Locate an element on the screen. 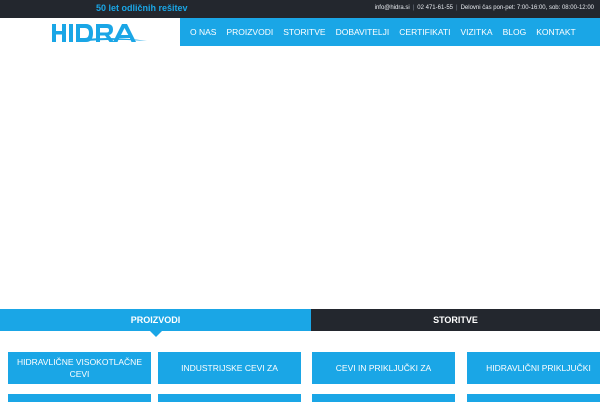  nav-item-vizitka: VIZITKA is located at coordinates (476, 32).